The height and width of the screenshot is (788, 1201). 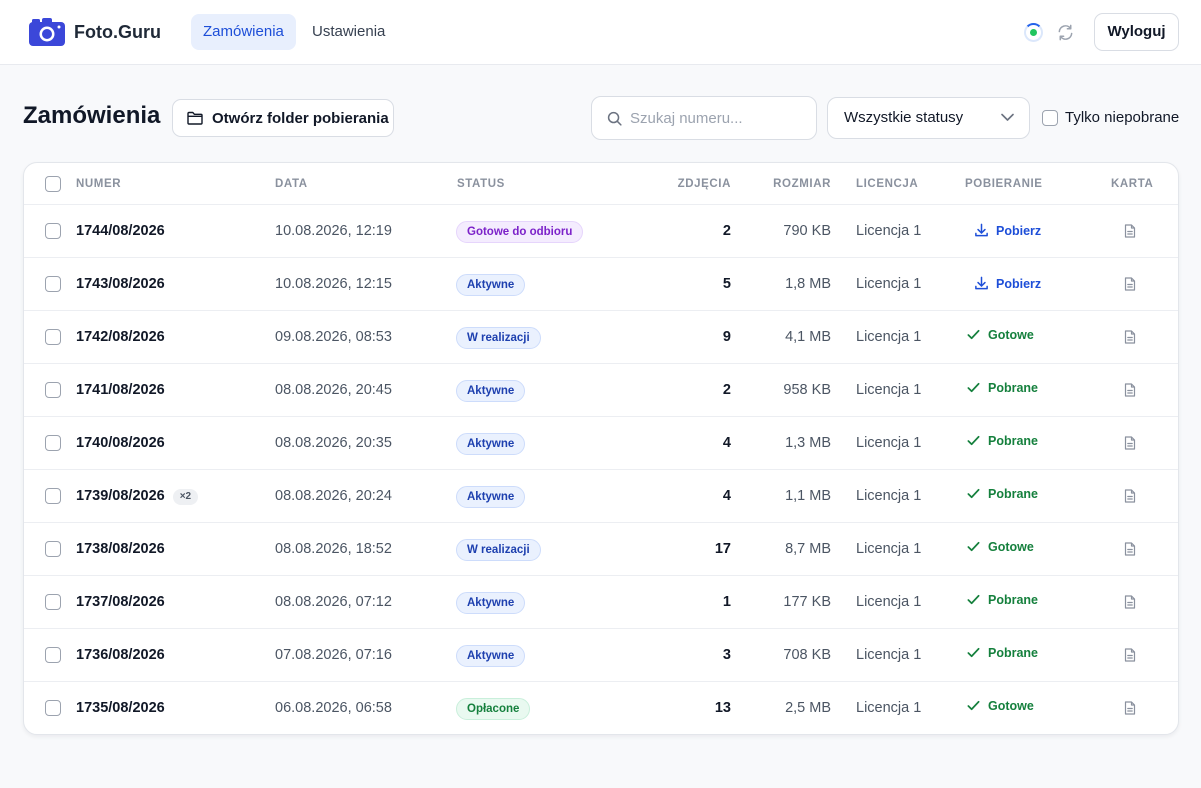 What do you see at coordinates (92, 115) in the screenshot?
I see `page-title: Zamówienia` at bounding box center [92, 115].